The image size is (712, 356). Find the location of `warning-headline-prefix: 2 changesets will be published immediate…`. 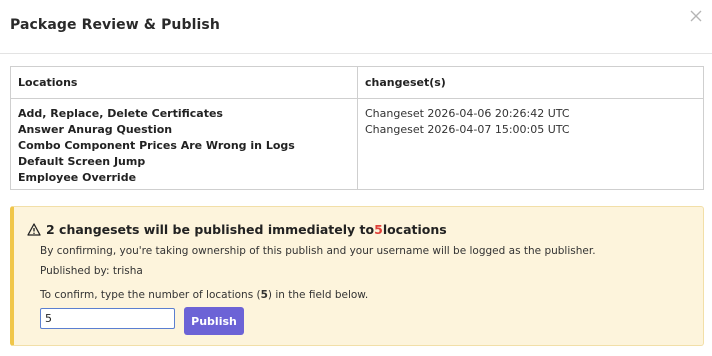

warning-headline-prefix: 2 changesets will be published immediate… is located at coordinates (210, 229).